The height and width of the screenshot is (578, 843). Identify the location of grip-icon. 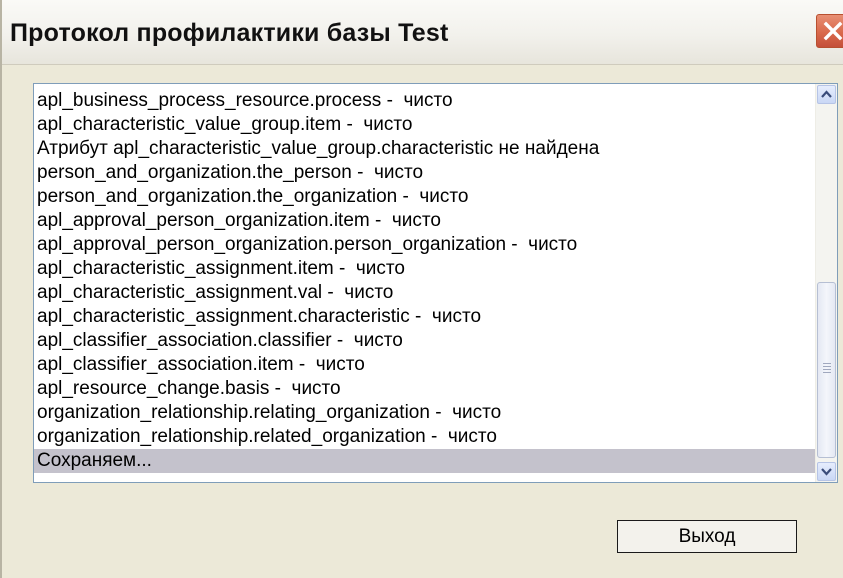
(827, 369).